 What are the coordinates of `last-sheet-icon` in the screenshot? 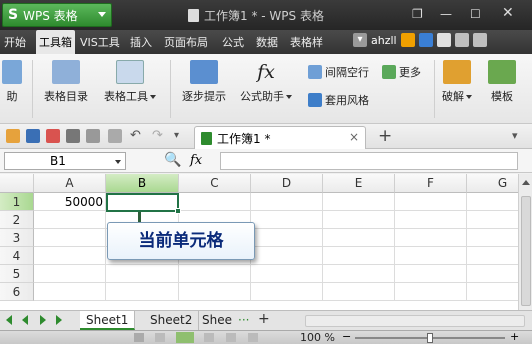 It's located at (59, 320).